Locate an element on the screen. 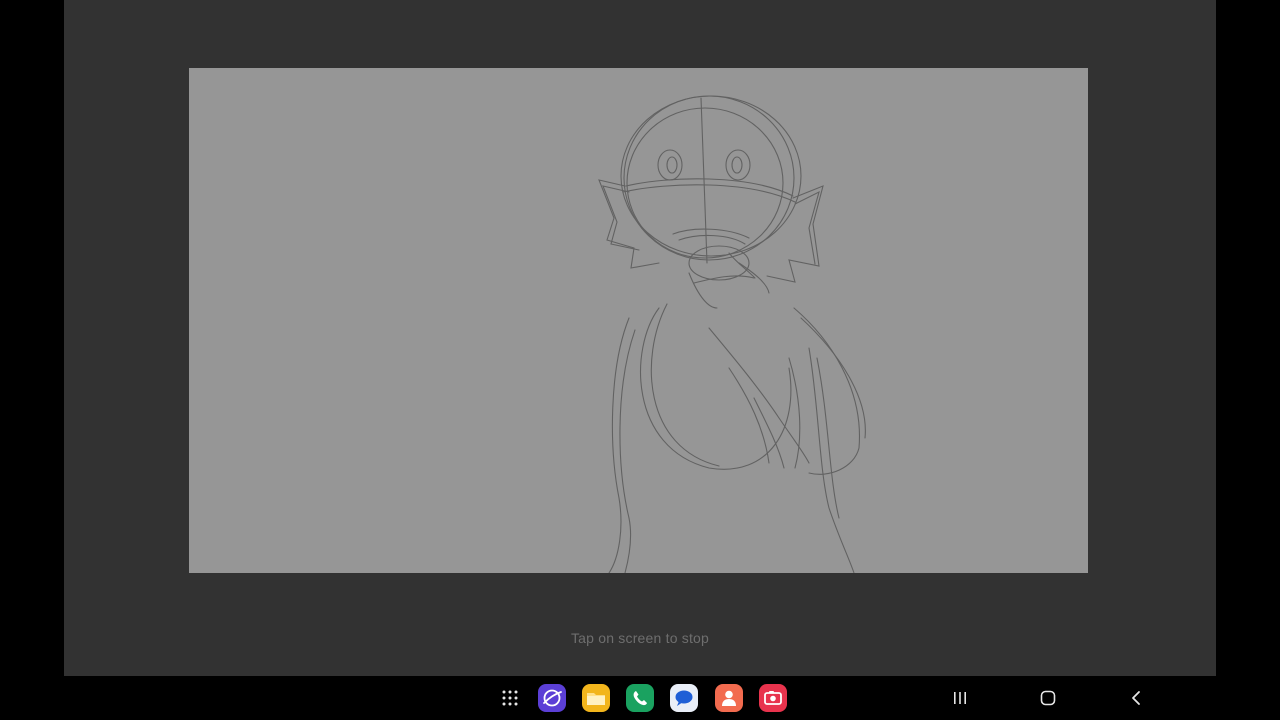  my-files-icon is located at coordinates (596, 698).